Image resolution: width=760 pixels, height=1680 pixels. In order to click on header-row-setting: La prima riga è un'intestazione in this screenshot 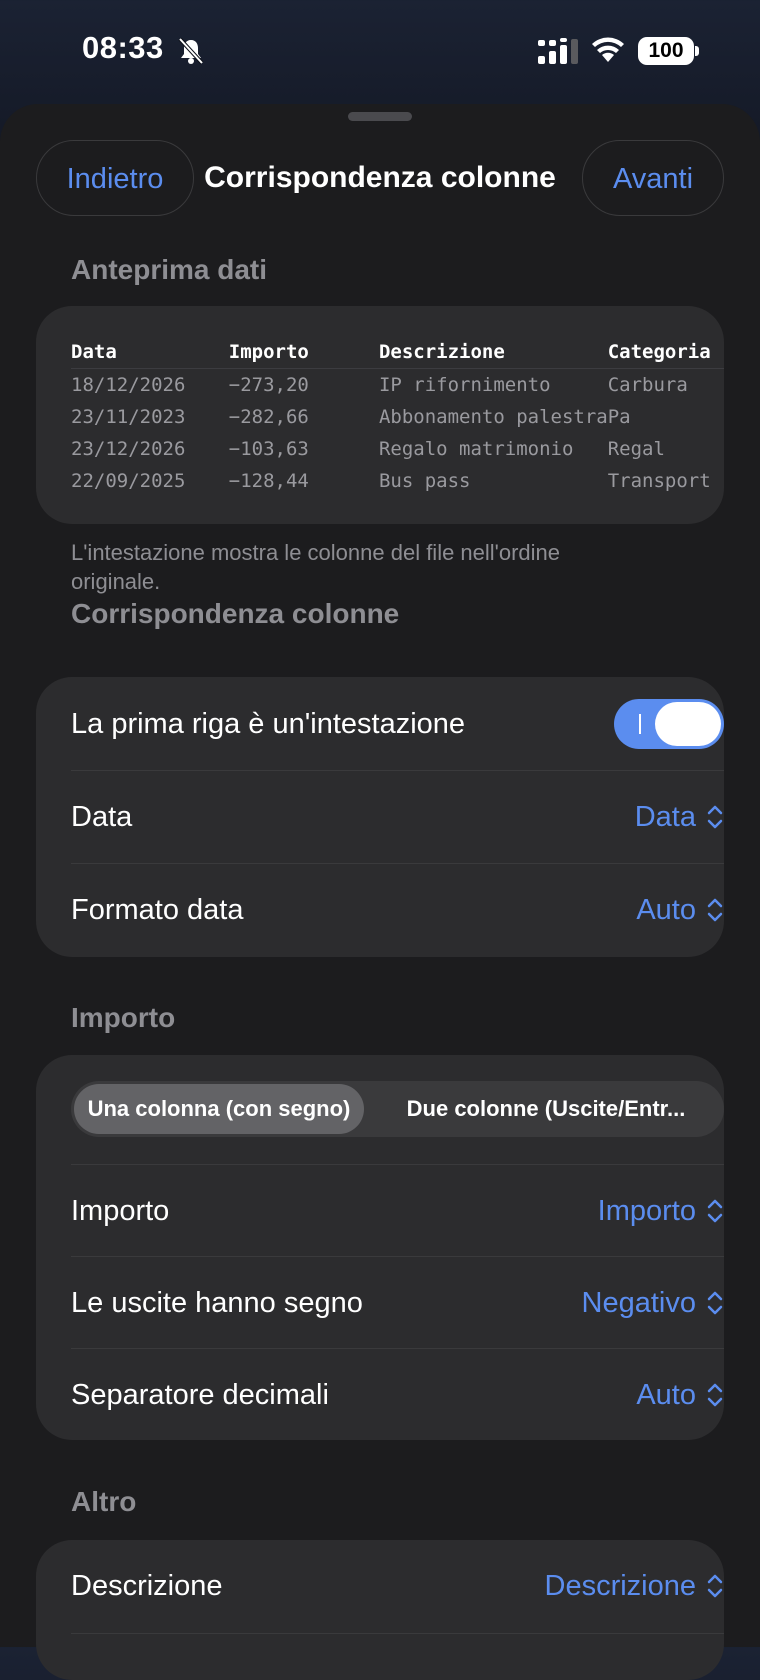, I will do `click(397, 724)`.